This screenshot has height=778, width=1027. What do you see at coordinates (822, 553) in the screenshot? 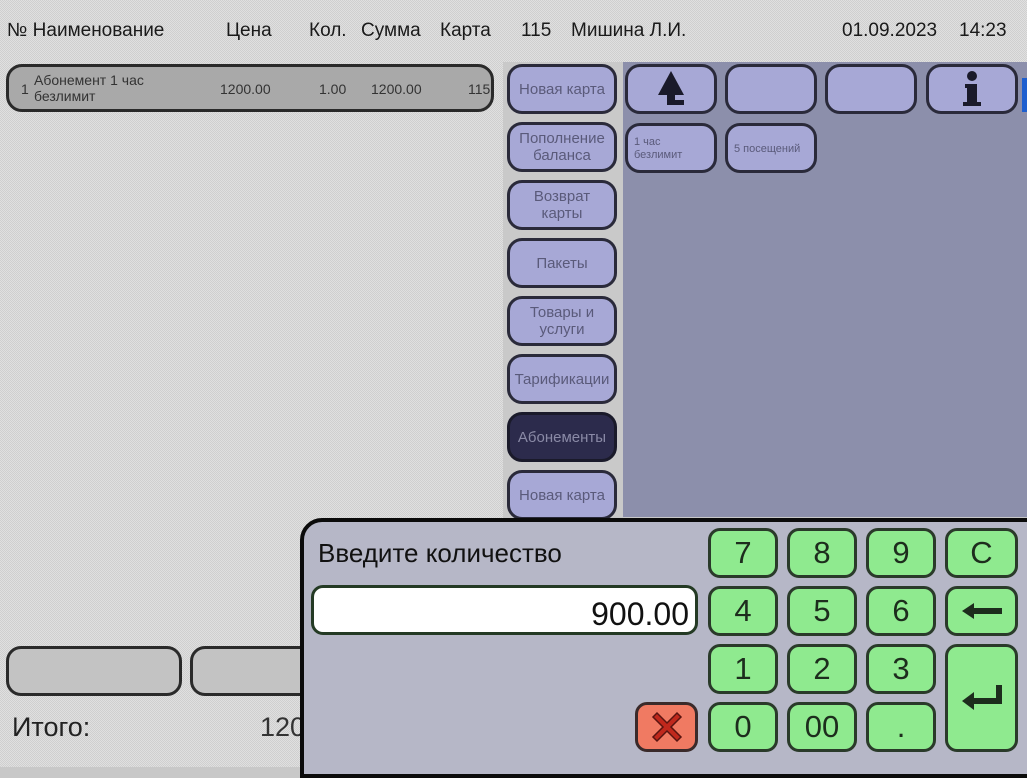
I see `key-8: 8` at bounding box center [822, 553].